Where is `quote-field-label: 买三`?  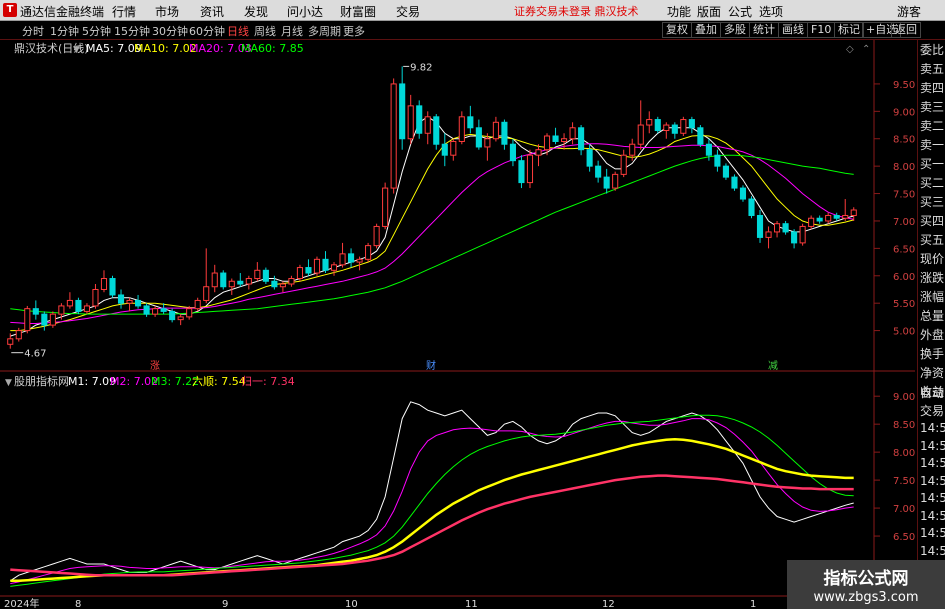
quote-field-label: 买三 is located at coordinates (932, 202).